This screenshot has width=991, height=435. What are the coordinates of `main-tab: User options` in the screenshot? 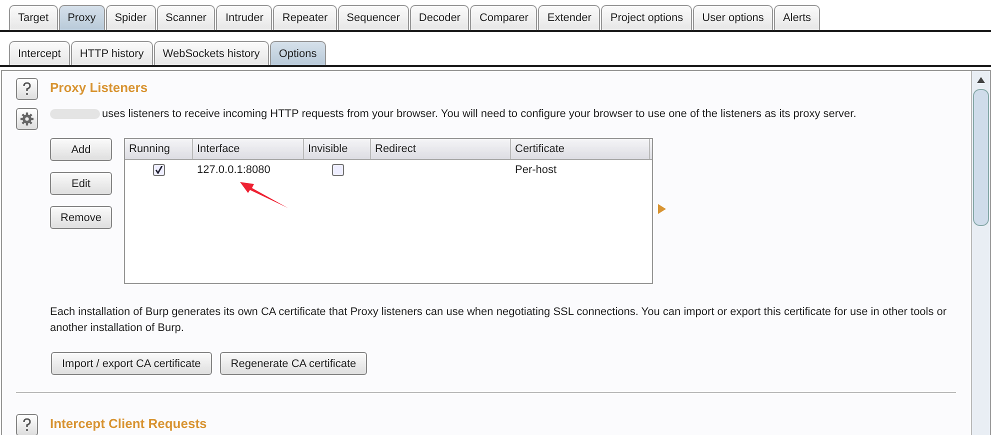 It's located at (733, 17).